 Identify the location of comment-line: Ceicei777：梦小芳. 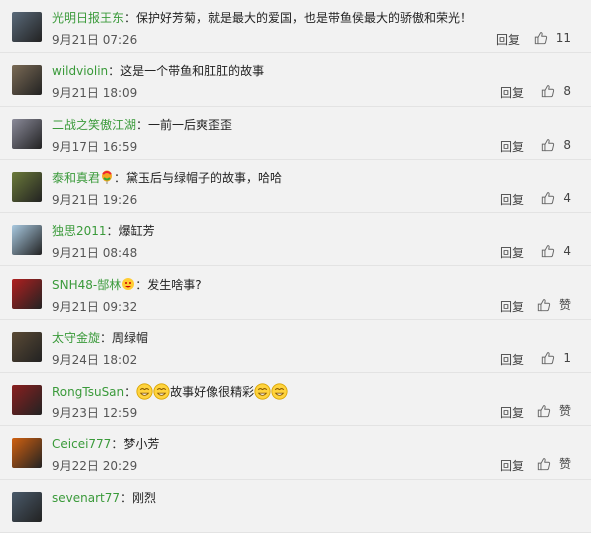
(105, 444).